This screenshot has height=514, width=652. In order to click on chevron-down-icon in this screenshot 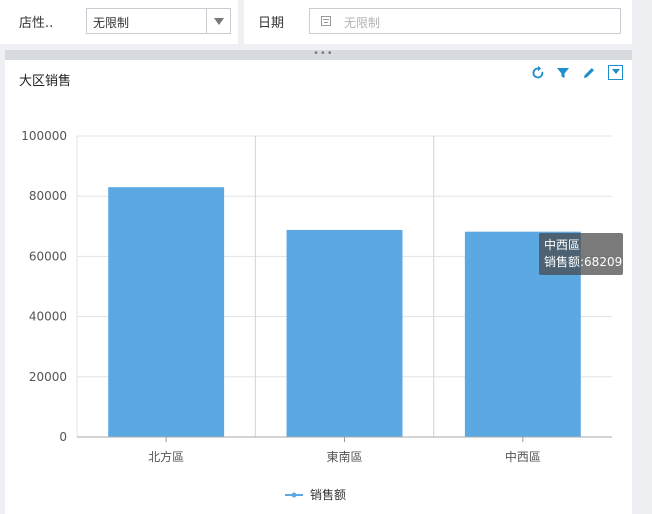, I will do `click(218, 21)`.